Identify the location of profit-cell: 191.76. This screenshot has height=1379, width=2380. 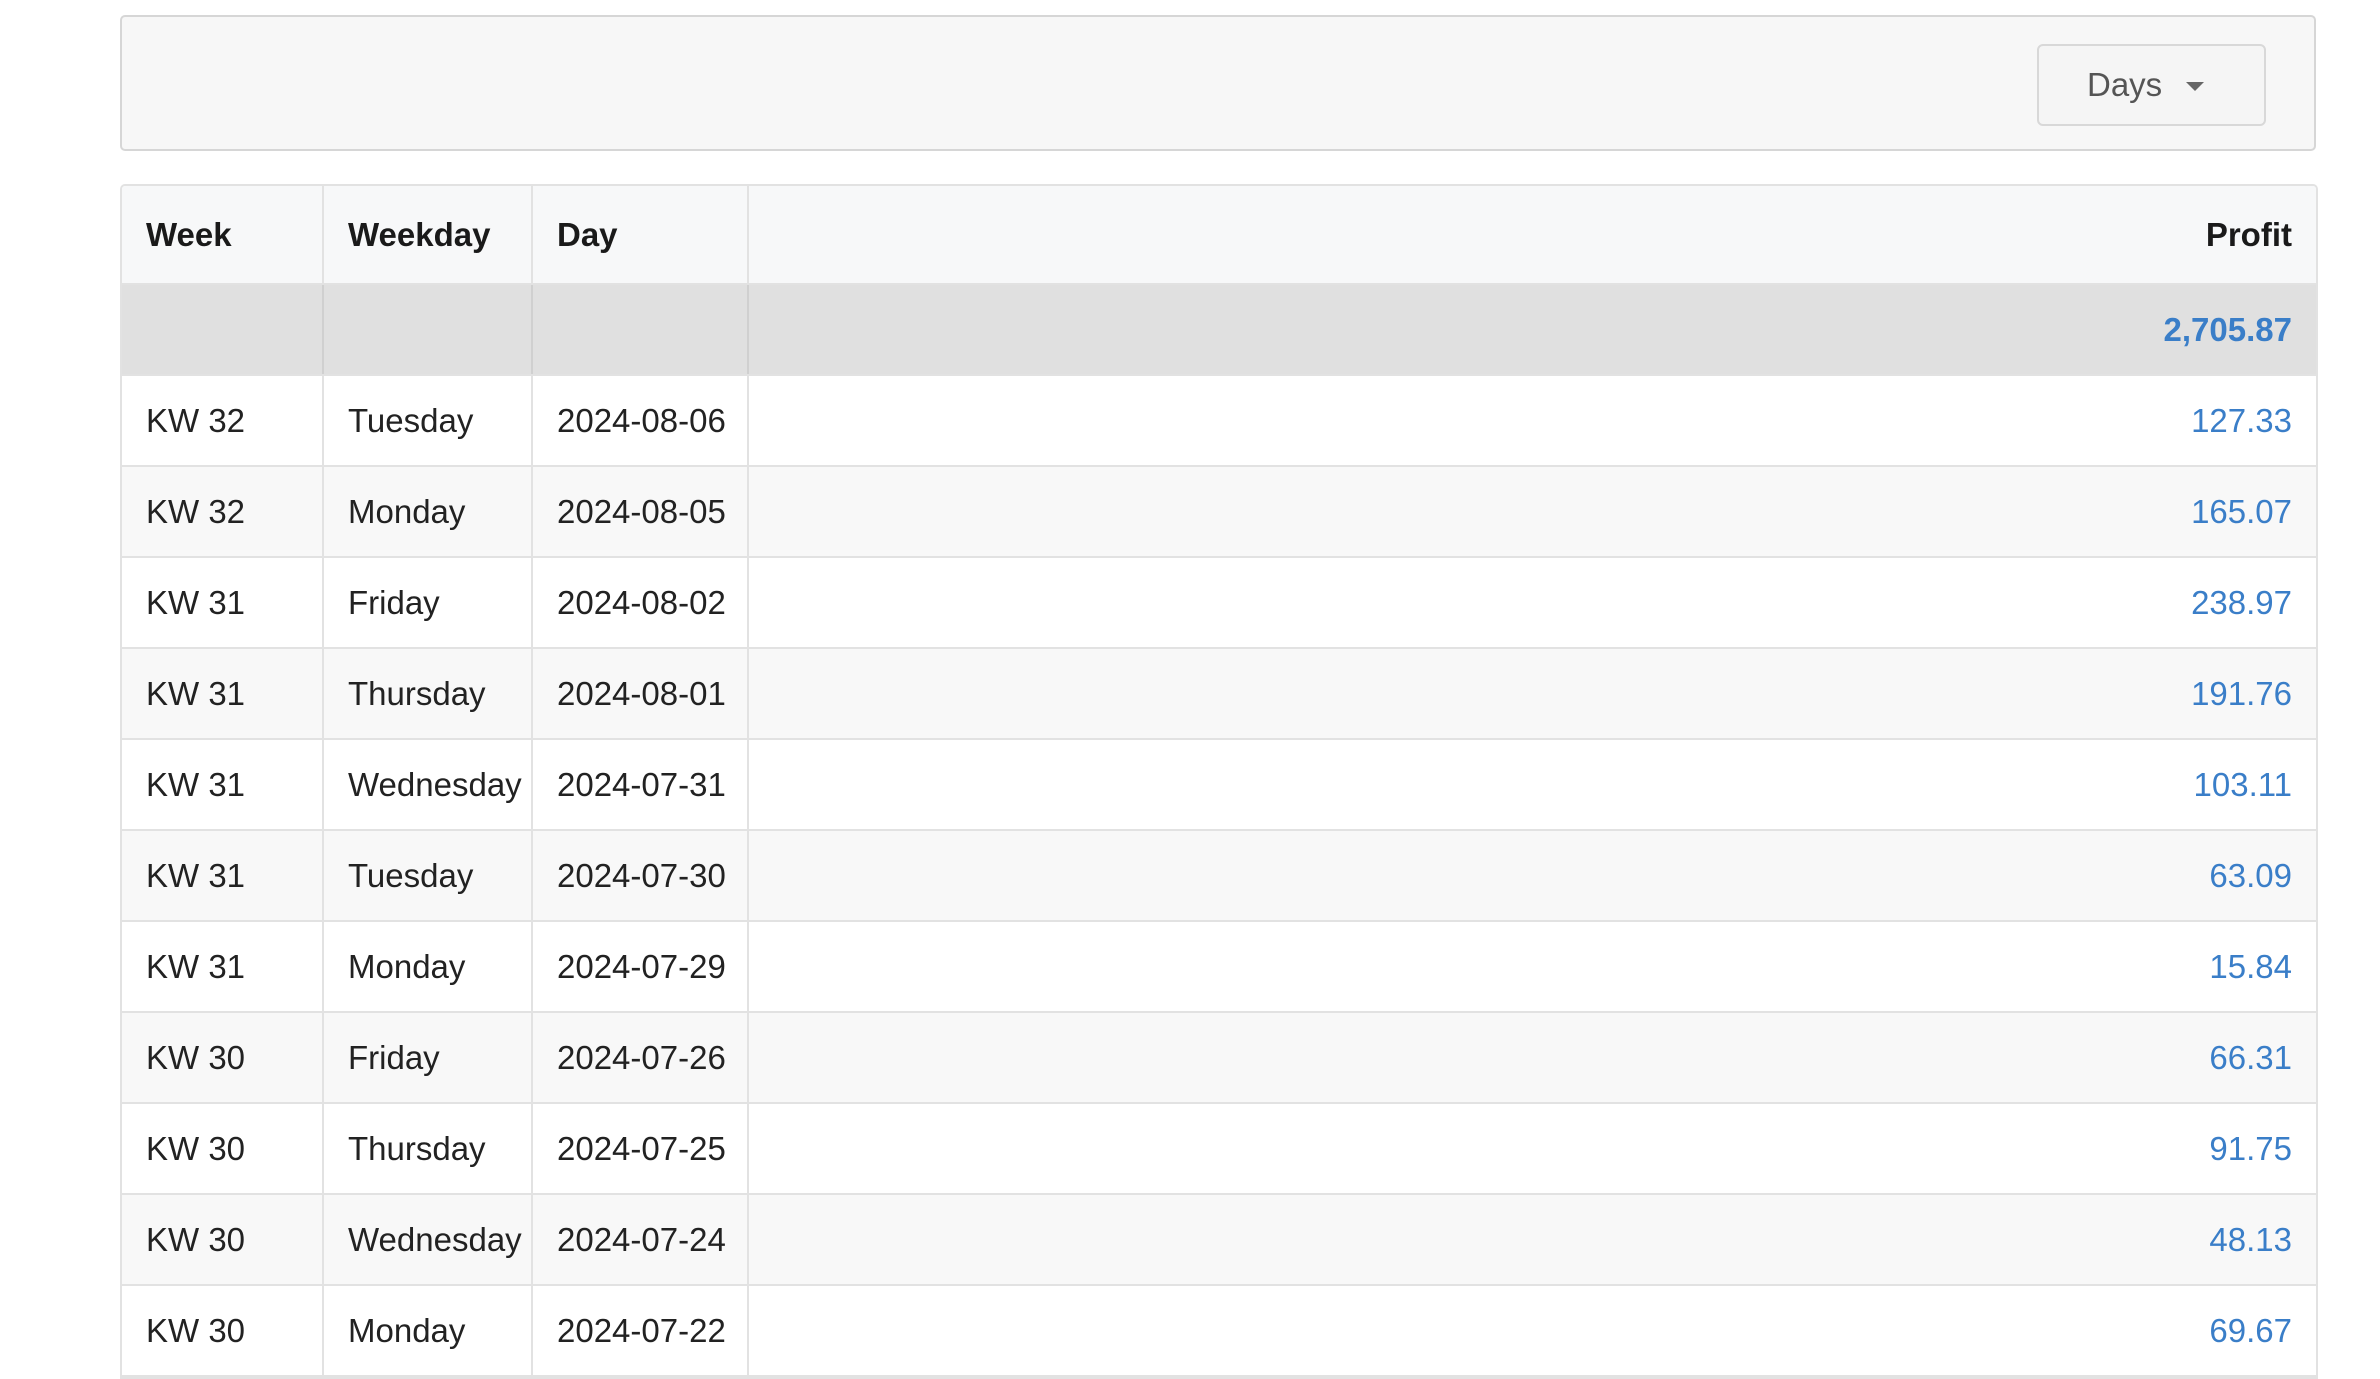
(1532, 694).